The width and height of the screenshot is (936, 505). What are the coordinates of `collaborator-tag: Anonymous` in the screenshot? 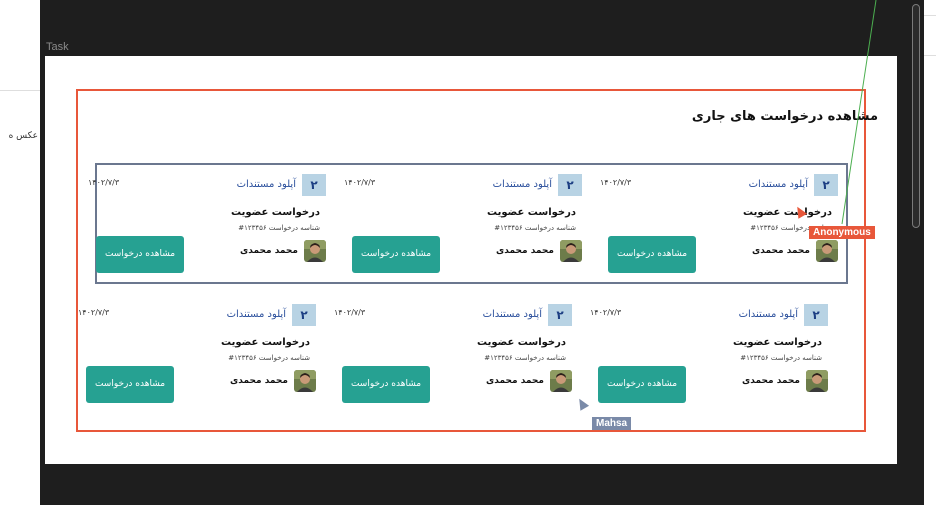 It's located at (842, 232).